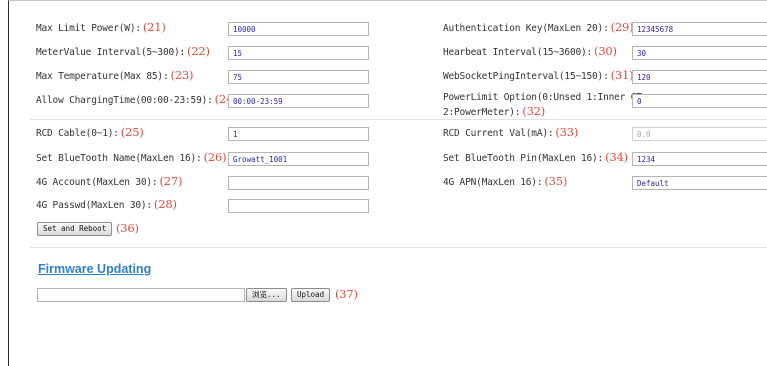  Describe the element at coordinates (567, 132) in the screenshot. I see `callout-number: (33)` at that location.